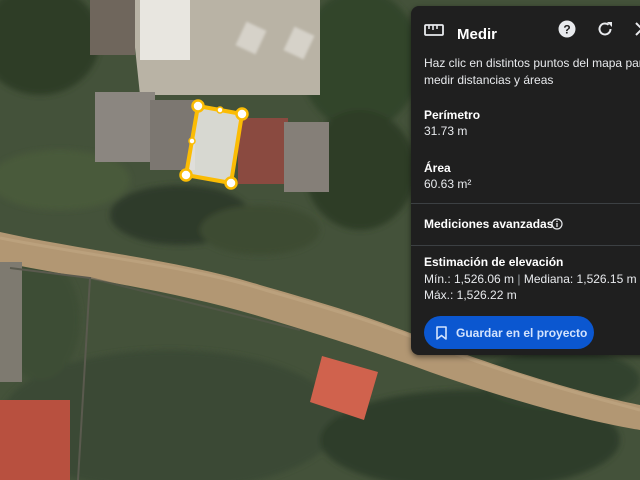 Image resolution: width=640 pixels, height=480 pixels. Describe the element at coordinates (437, 168) in the screenshot. I see `area-label: Área` at that location.